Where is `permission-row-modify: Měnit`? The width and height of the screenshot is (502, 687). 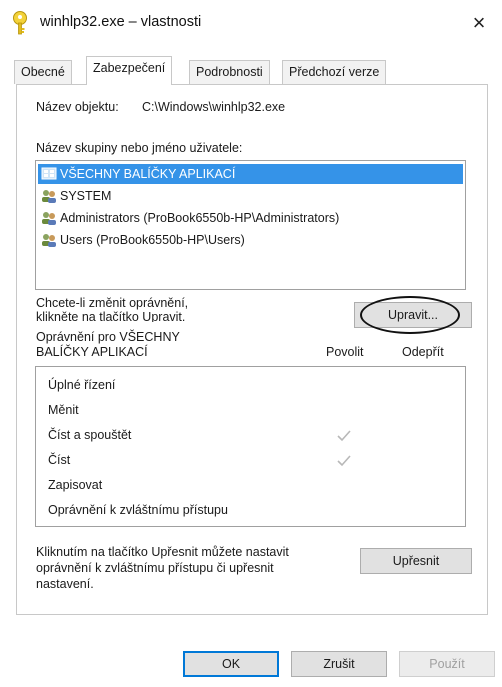 permission-row-modify: Měnit is located at coordinates (63, 410).